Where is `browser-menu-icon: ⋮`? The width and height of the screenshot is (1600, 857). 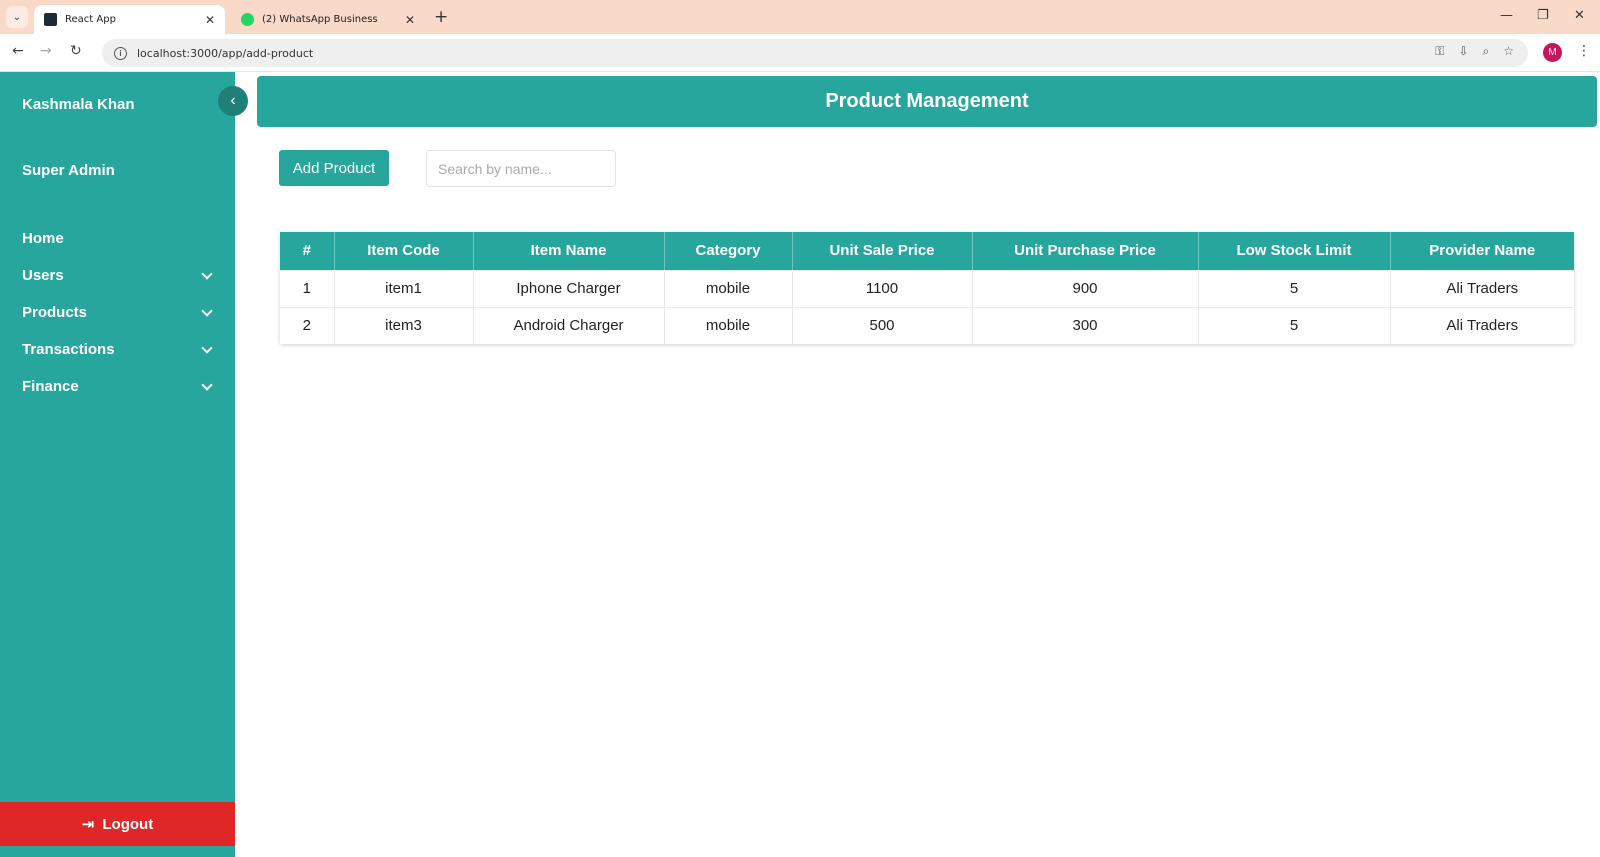
browser-menu-icon: ⋮ is located at coordinates (1584, 51).